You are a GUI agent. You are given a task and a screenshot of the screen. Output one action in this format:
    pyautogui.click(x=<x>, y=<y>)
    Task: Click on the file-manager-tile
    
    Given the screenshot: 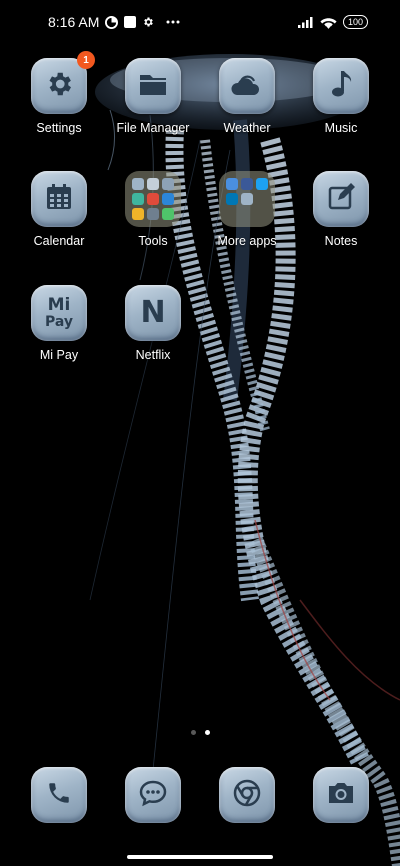 What is the action you would take?
    pyautogui.click(x=153, y=86)
    